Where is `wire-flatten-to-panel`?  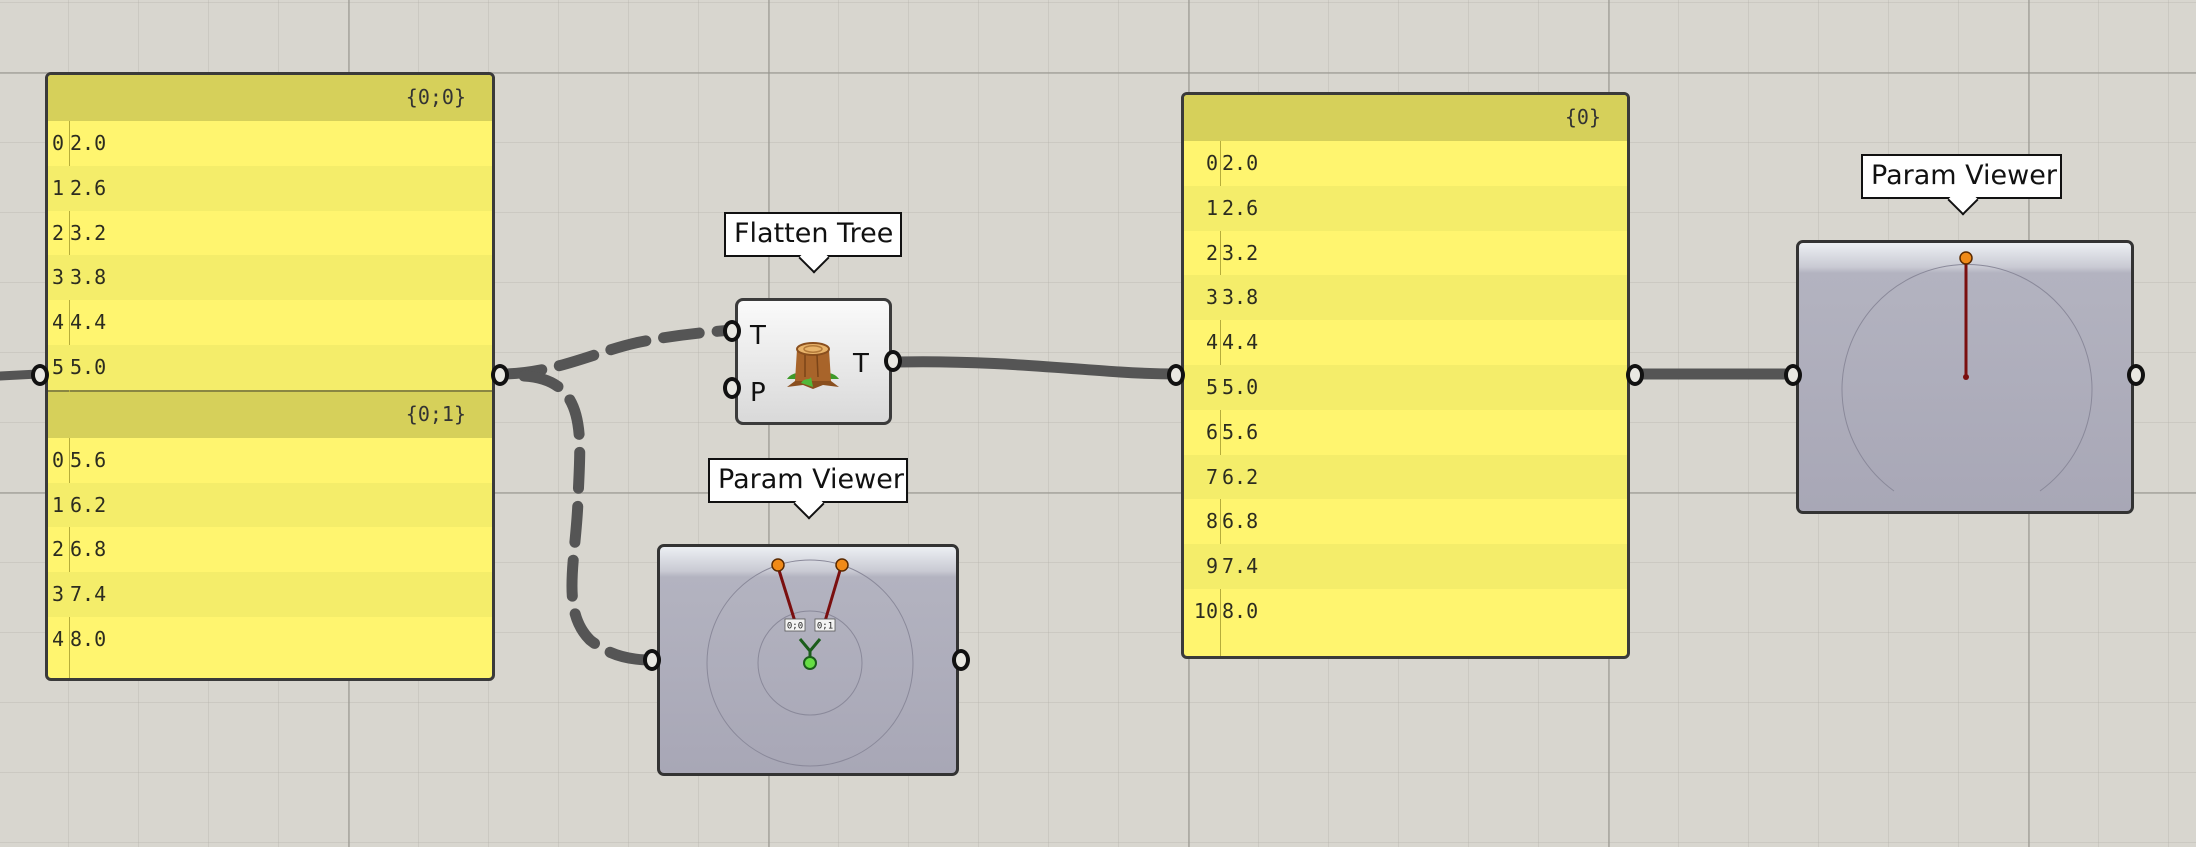 wire-flatten-to-panel is located at coordinates (1037, 368).